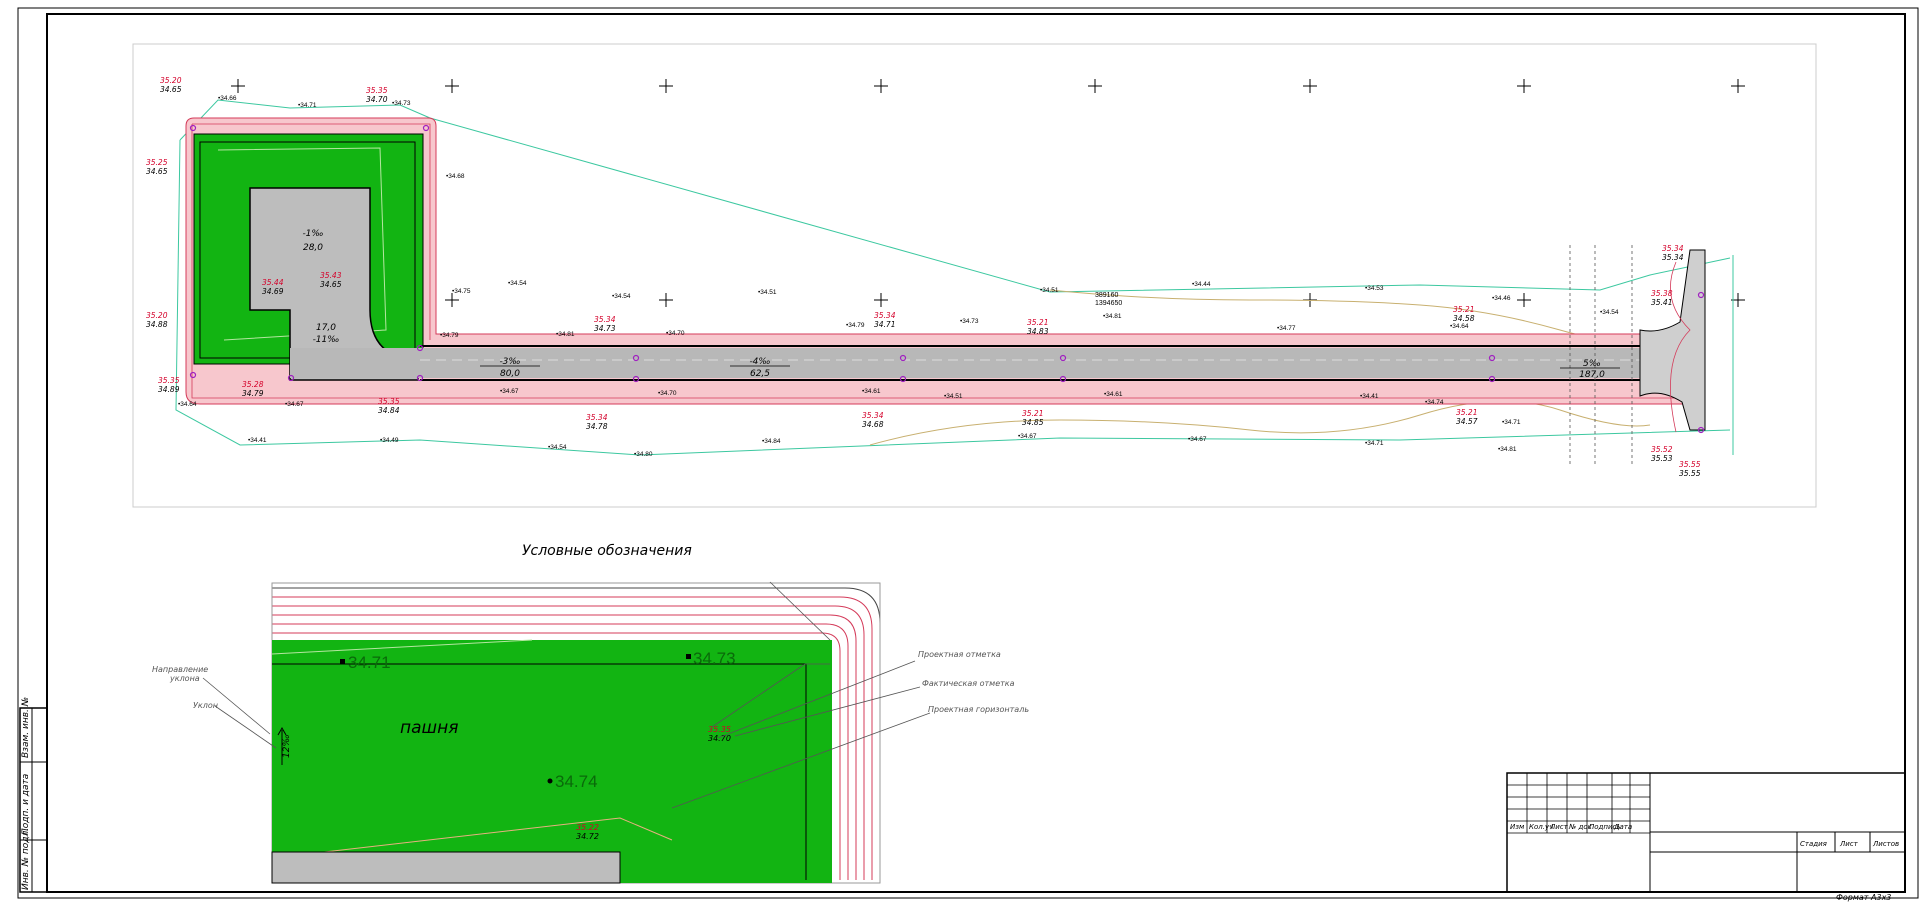 The width and height of the screenshot is (1920, 905). What do you see at coordinates (1467, 421) in the screenshot?
I see `actual-elevation: 34.57` at bounding box center [1467, 421].